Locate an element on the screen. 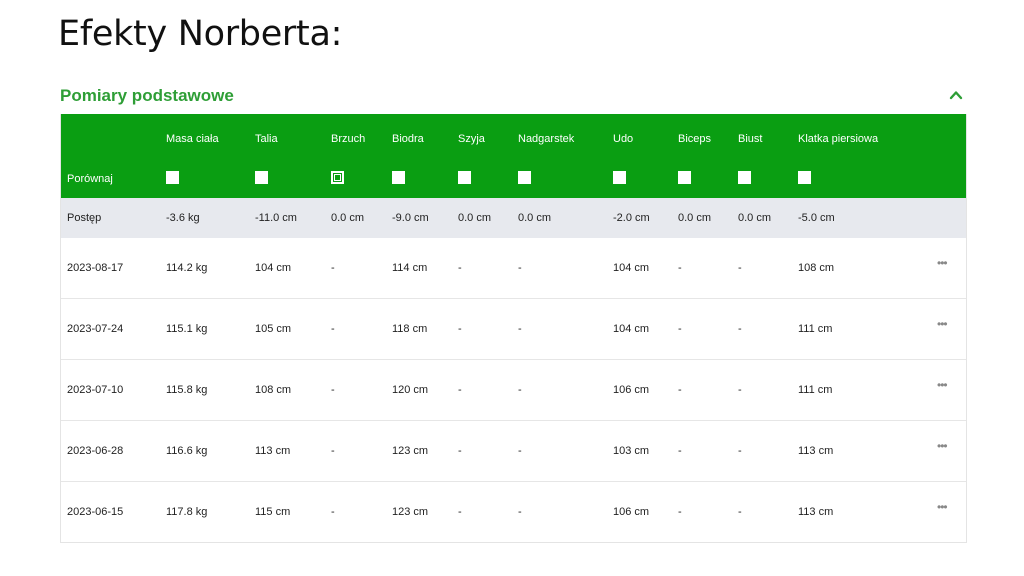 This screenshot has height=576, width=1024. row-date: 2023-06-28 is located at coordinates (95, 451).